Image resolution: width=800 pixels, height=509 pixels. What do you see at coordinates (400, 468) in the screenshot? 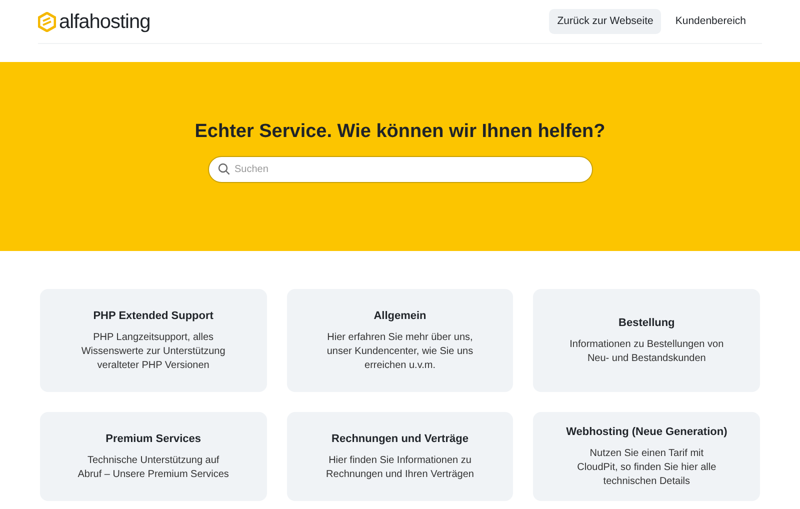
I see `card-description: Hier finden Sie Informationen zu Rechnungen und Ihren Verträgen` at bounding box center [400, 468].